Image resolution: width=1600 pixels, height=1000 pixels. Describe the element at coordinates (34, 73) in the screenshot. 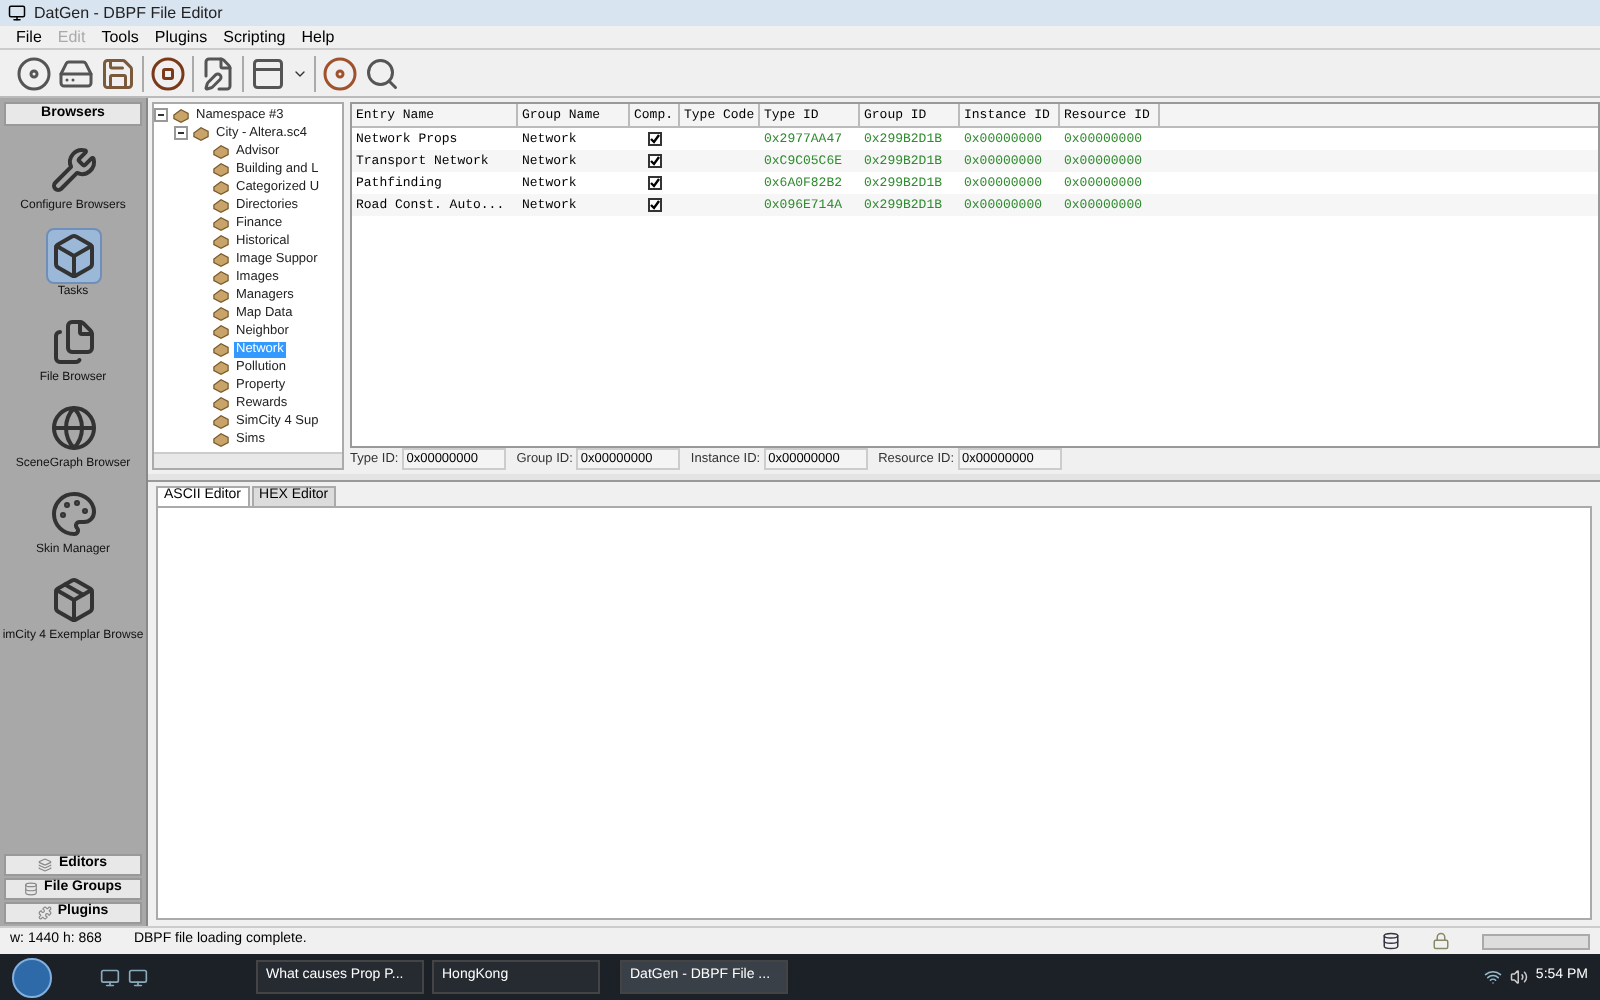

I see `disc-icon` at that location.